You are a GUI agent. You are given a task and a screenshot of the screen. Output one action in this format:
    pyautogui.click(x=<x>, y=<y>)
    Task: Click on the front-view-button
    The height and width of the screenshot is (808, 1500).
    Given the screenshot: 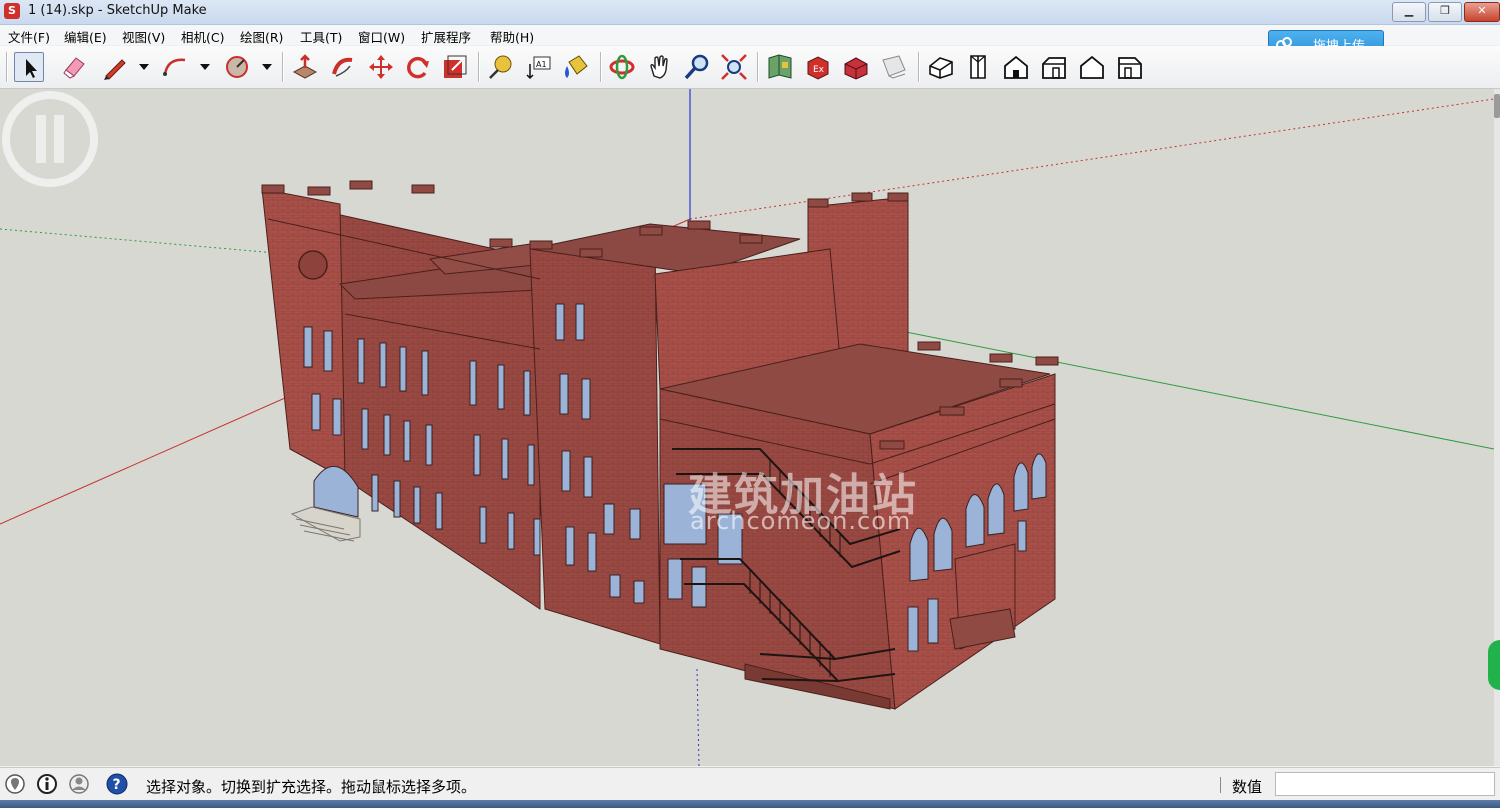 What is the action you would take?
    pyautogui.click(x=1016, y=67)
    